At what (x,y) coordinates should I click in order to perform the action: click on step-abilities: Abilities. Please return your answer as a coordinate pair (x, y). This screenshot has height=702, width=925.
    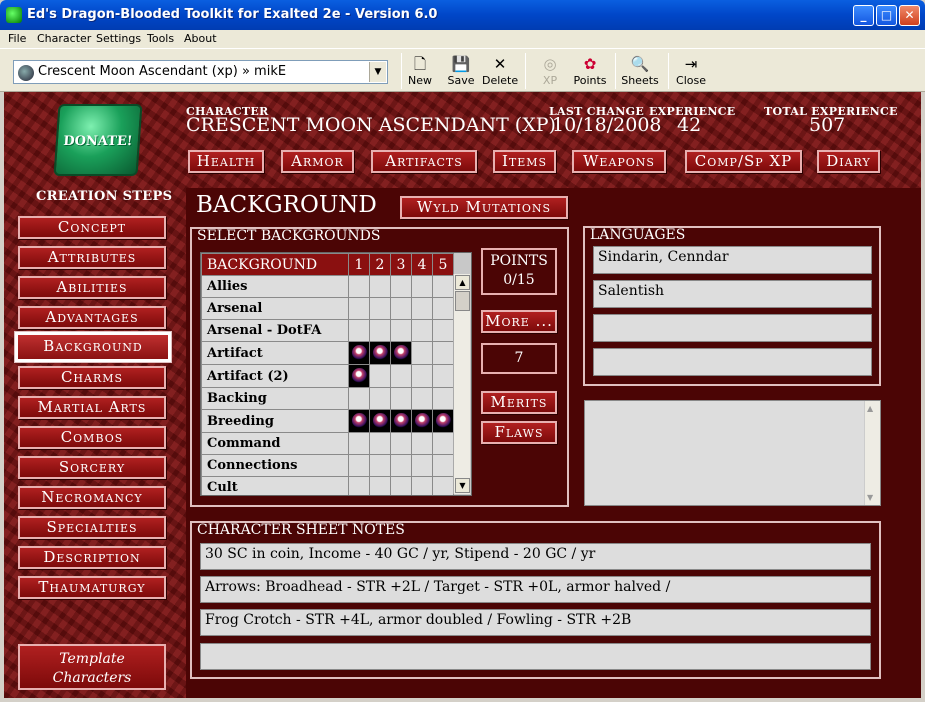
    Looking at the image, I should click on (92, 287).